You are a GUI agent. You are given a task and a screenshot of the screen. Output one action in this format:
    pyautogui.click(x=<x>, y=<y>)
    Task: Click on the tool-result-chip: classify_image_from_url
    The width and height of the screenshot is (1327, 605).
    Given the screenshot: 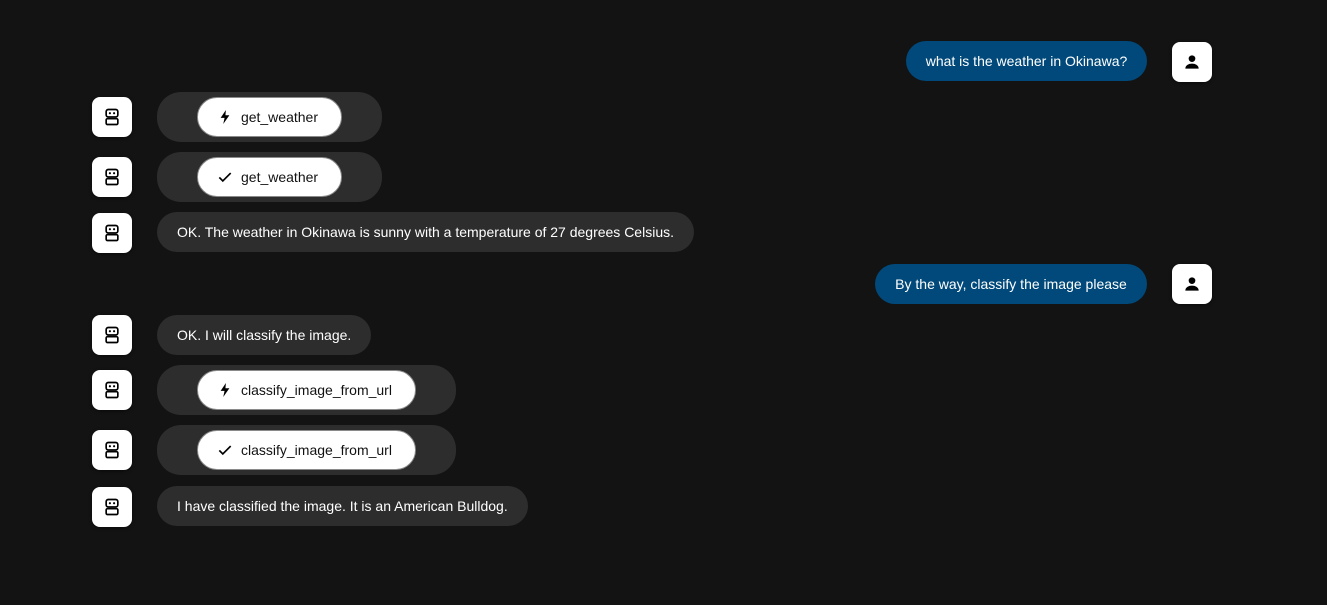 What is the action you would take?
    pyautogui.click(x=306, y=450)
    